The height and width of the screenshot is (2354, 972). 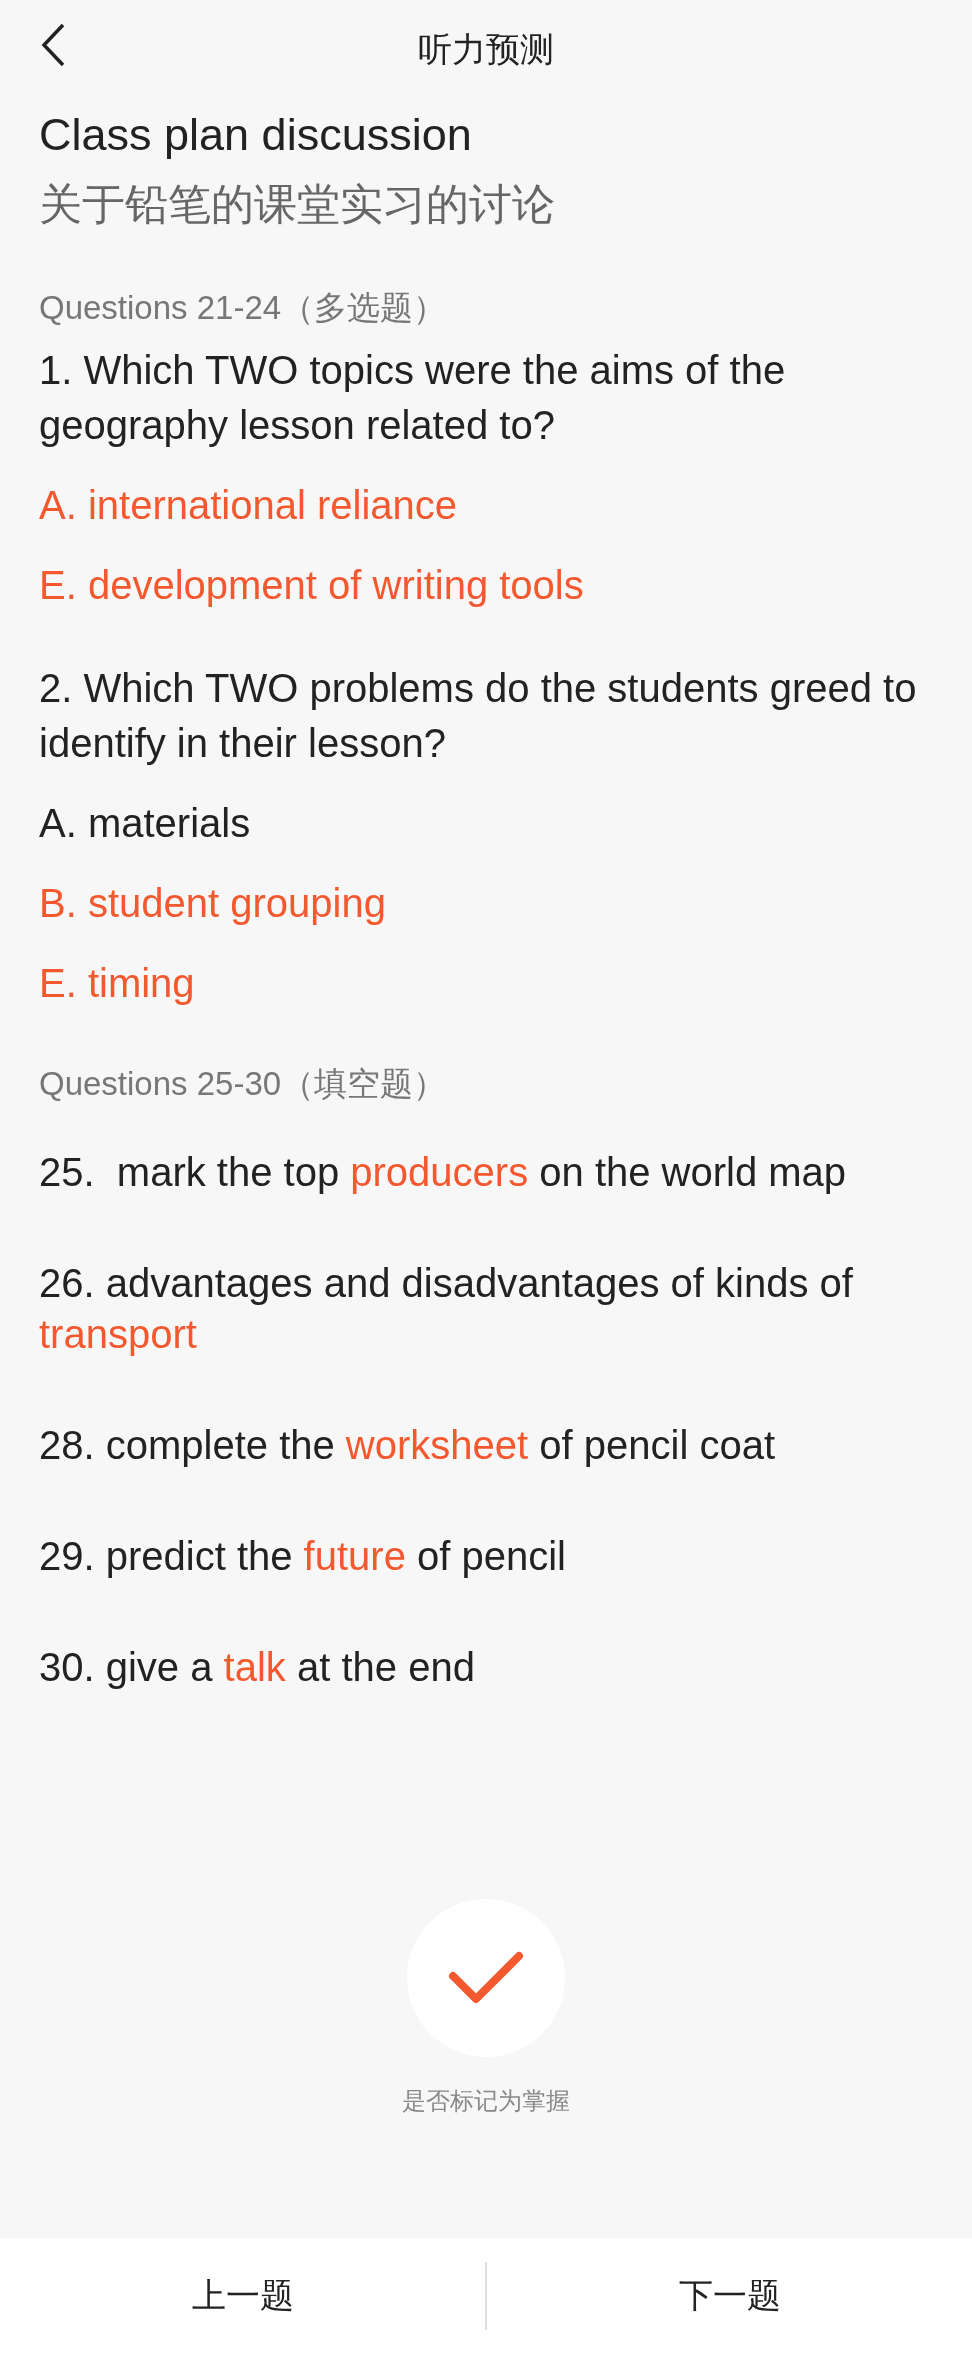 I want to click on checkmark-icon, so click(x=486, y=1978).